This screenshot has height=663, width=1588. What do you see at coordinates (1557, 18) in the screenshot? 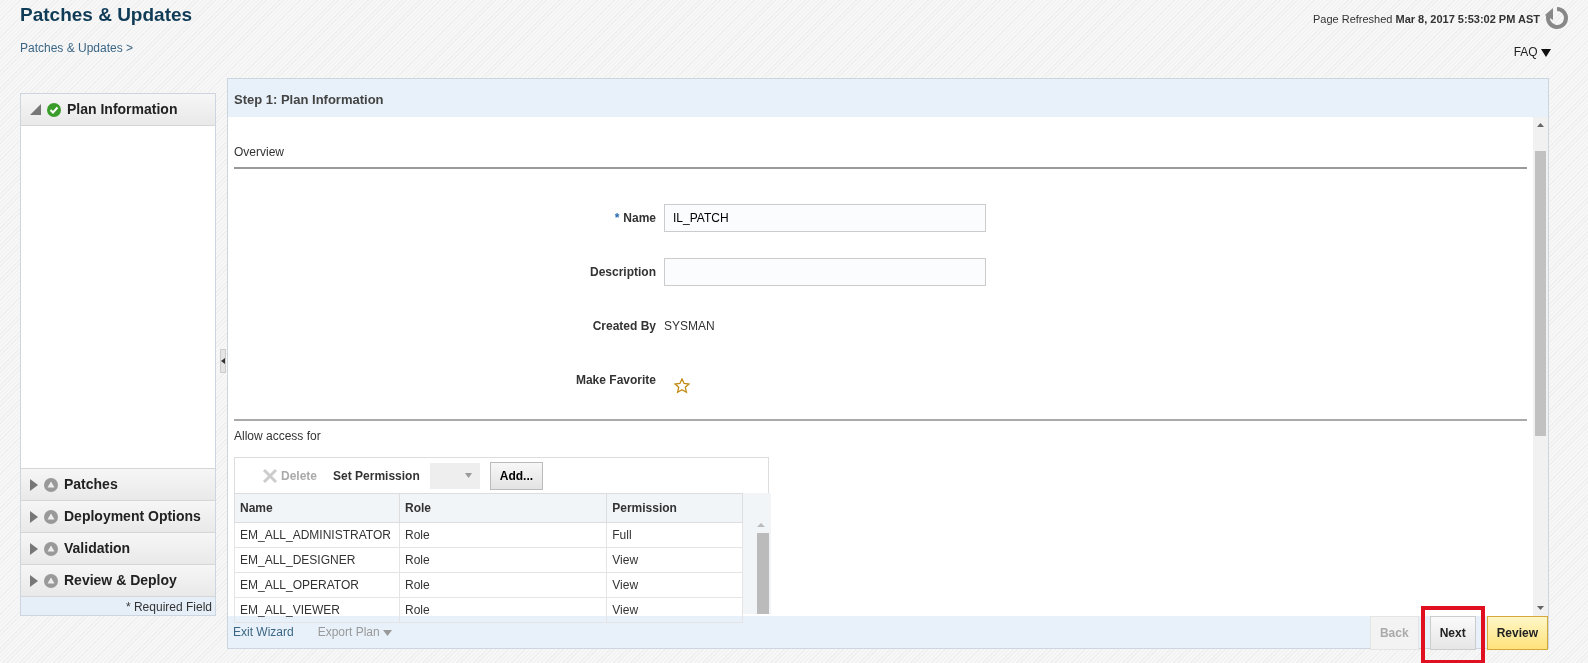
I see `refresh-icon` at bounding box center [1557, 18].